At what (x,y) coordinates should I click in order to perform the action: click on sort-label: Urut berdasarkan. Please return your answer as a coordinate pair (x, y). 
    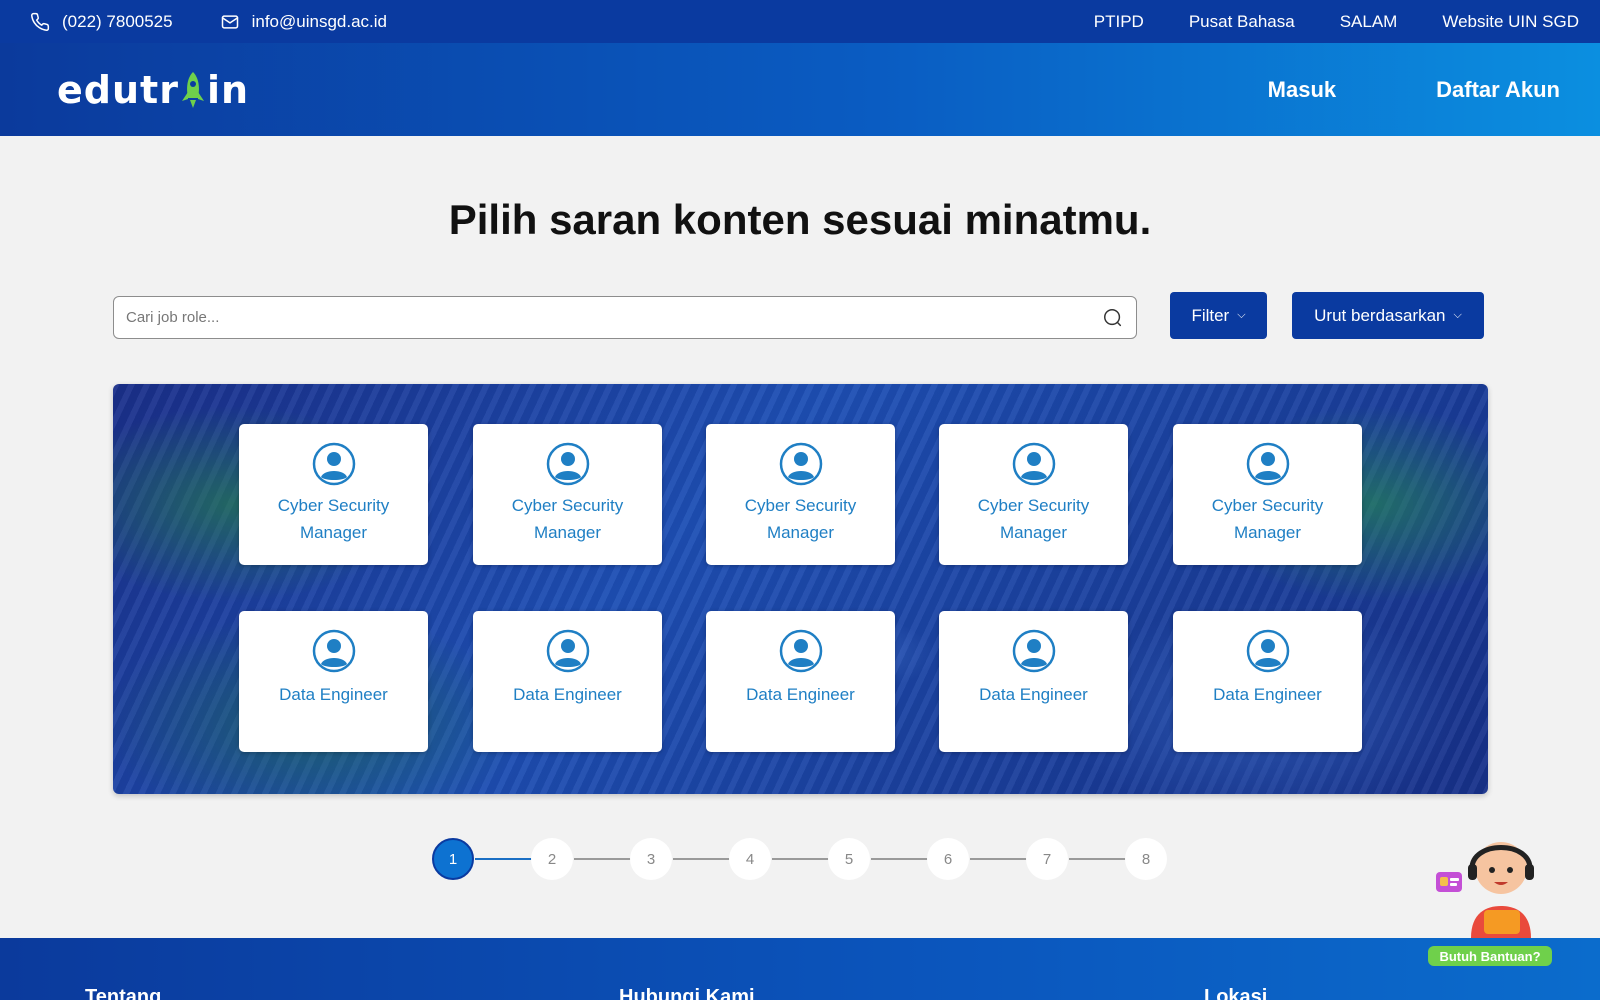
    Looking at the image, I should click on (1380, 315).